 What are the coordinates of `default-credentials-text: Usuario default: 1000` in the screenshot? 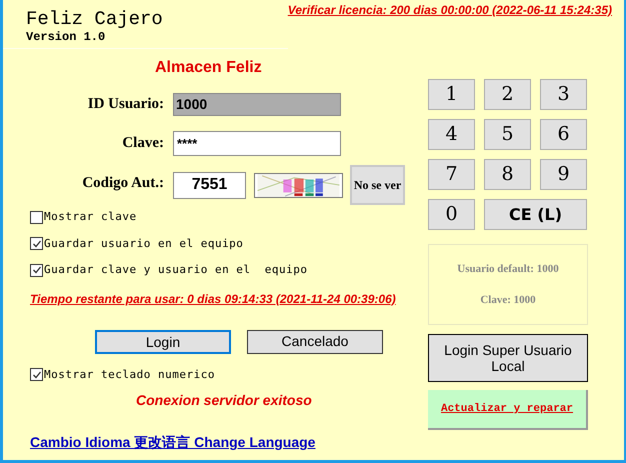 It's located at (508, 269).